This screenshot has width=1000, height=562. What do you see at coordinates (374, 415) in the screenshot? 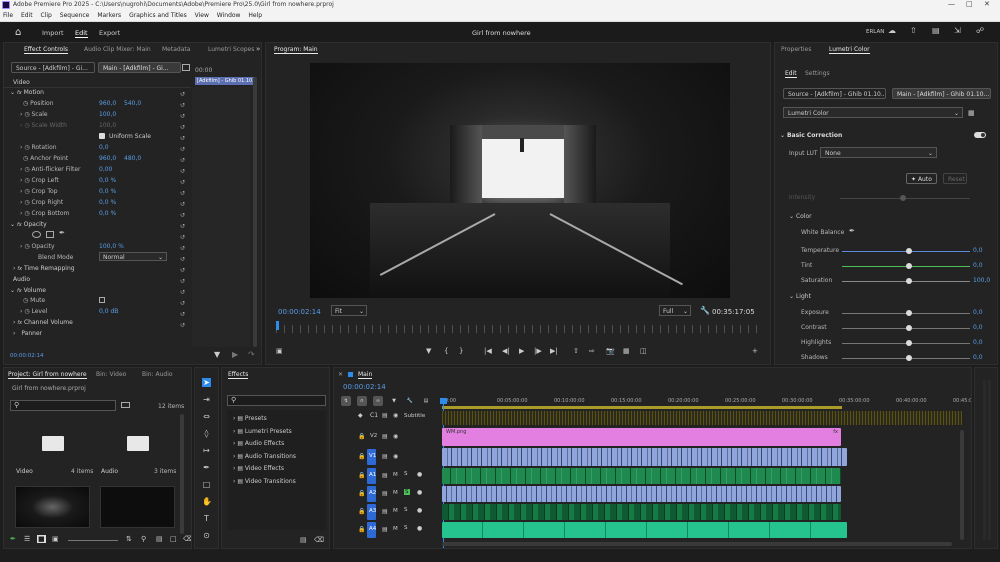
I see `track-target-icon: C1` at bounding box center [374, 415].